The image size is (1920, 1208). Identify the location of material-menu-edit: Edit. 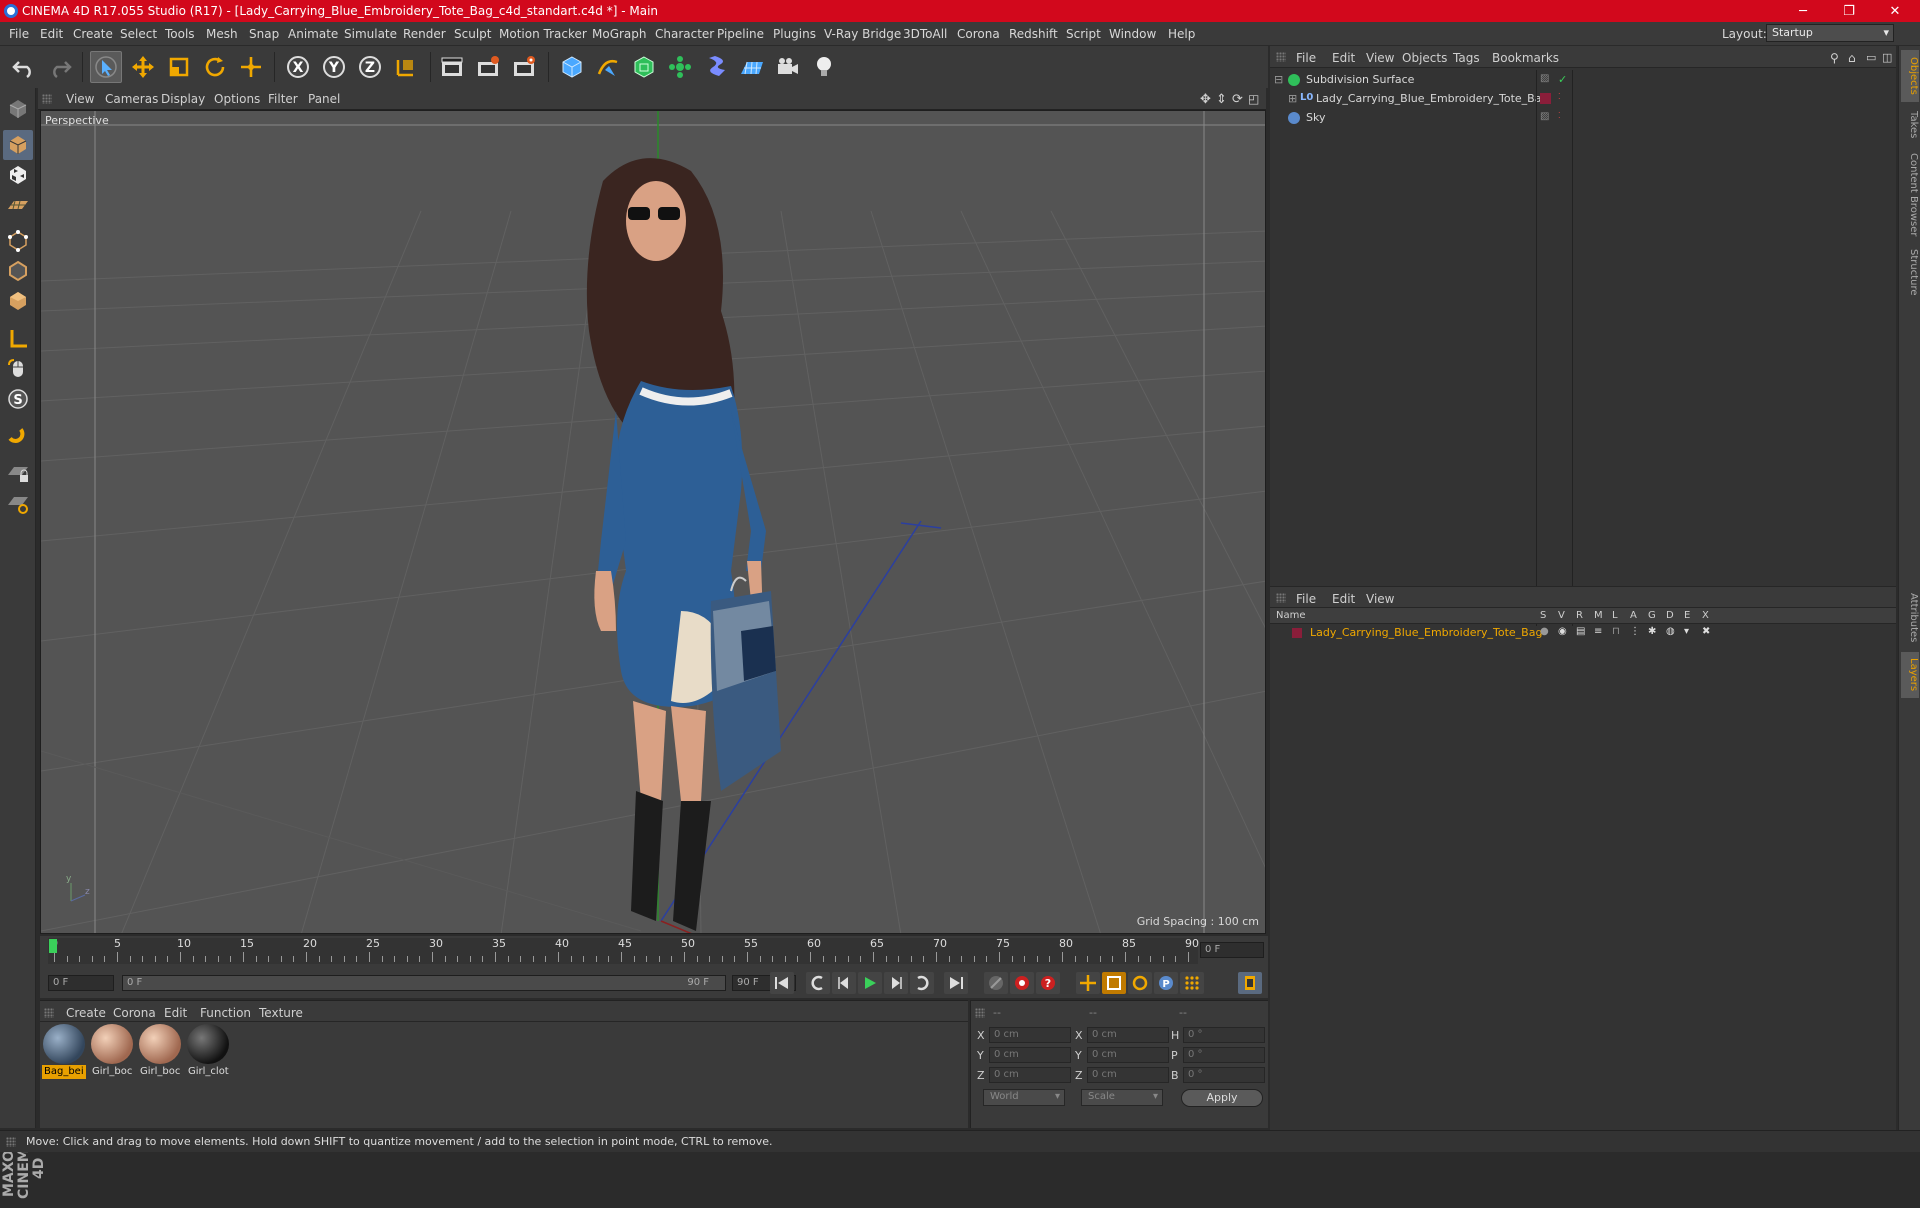
(175, 1013).